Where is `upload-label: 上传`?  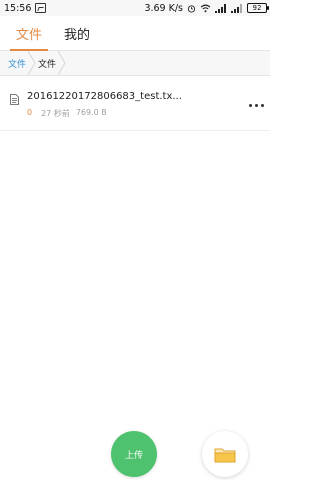
upload-label: 上传 is located at coordinates (133, 455).